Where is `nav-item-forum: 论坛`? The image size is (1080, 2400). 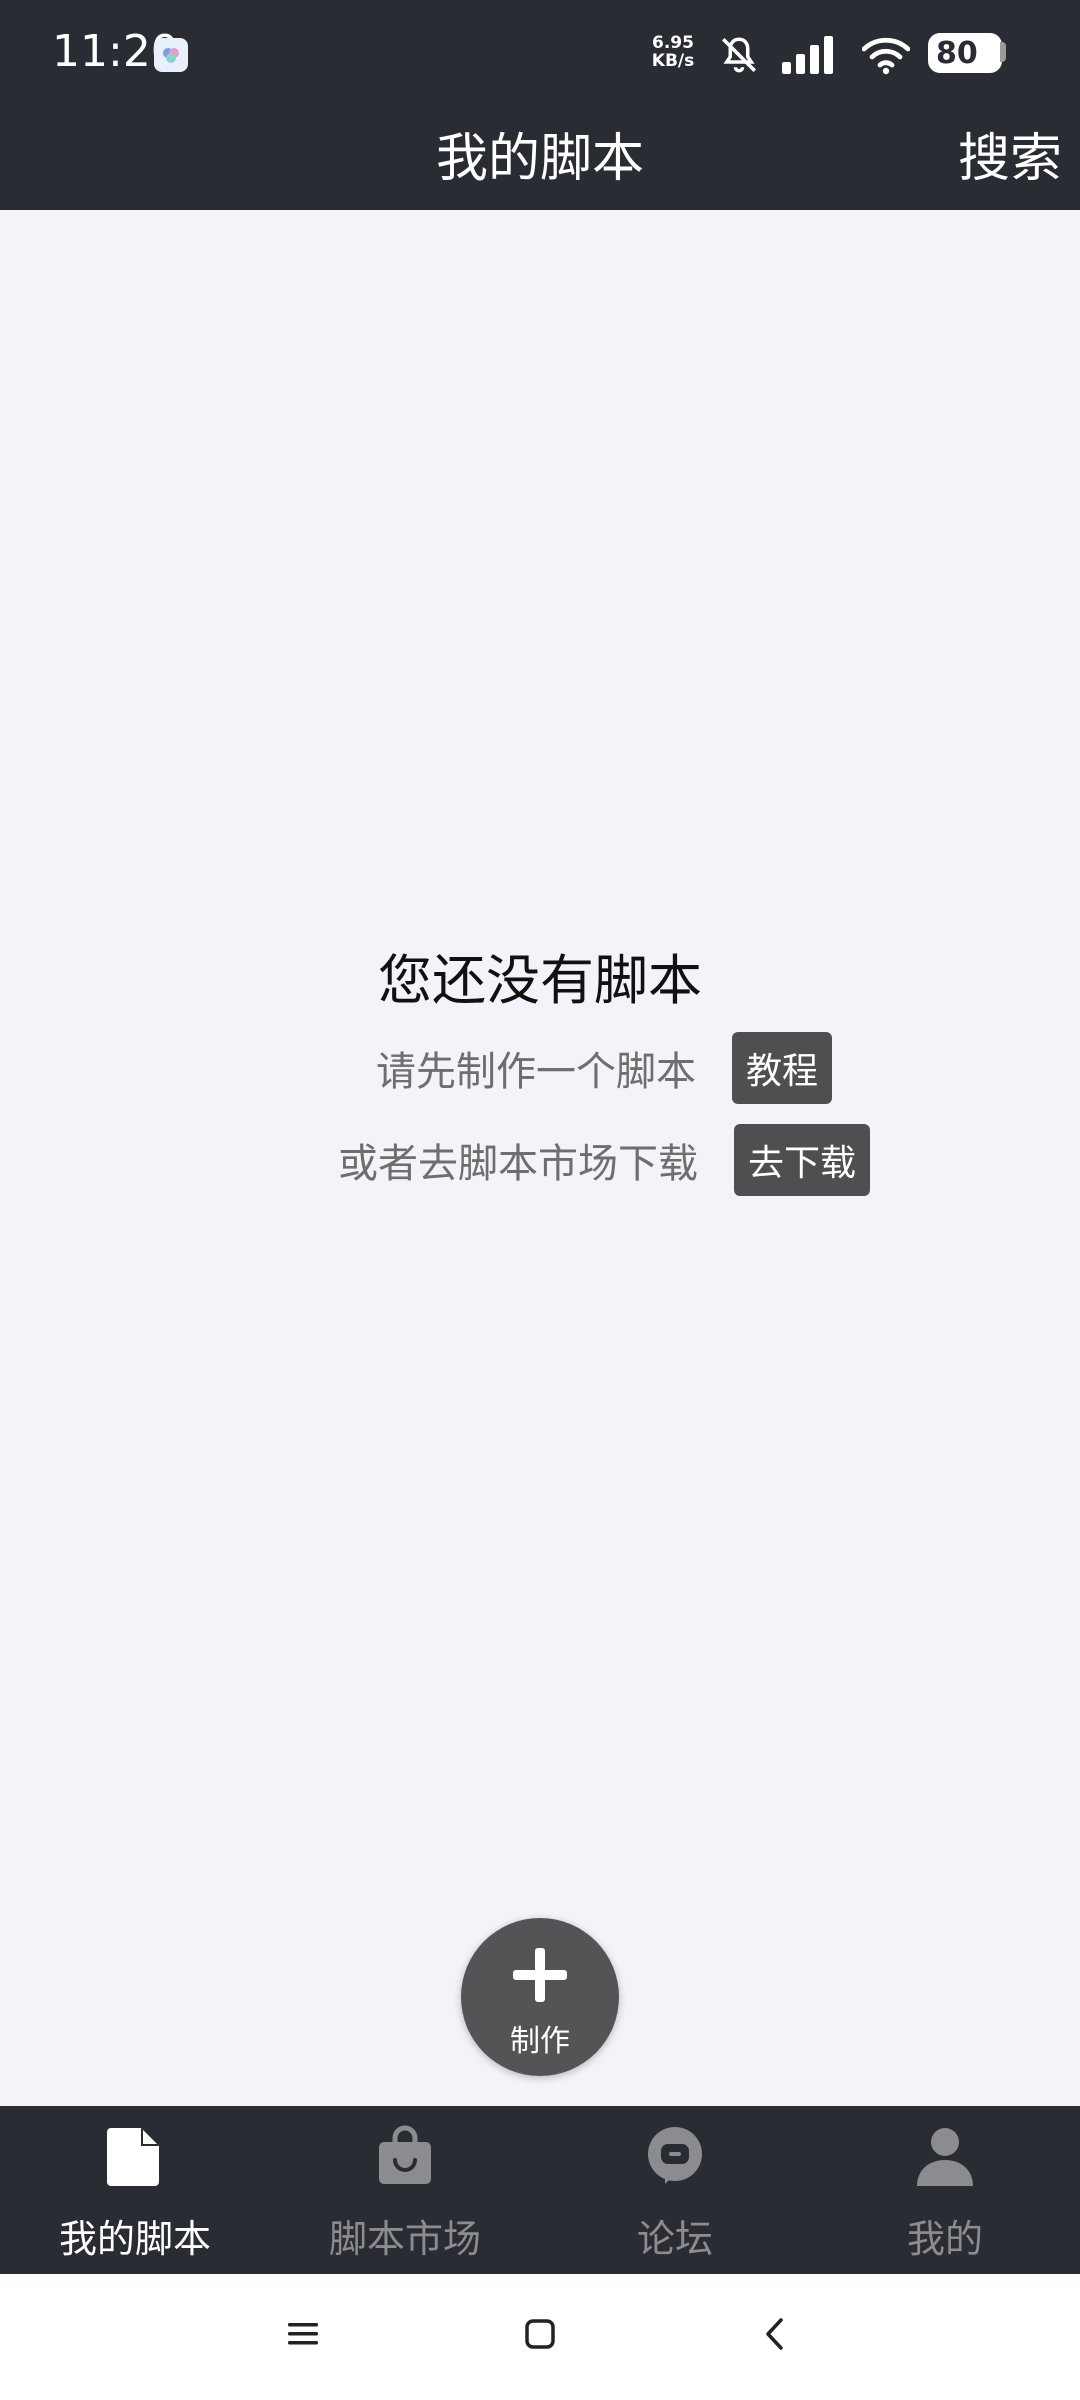
nav-item-forum: 论坛 is located at coordinates (675, 2190).